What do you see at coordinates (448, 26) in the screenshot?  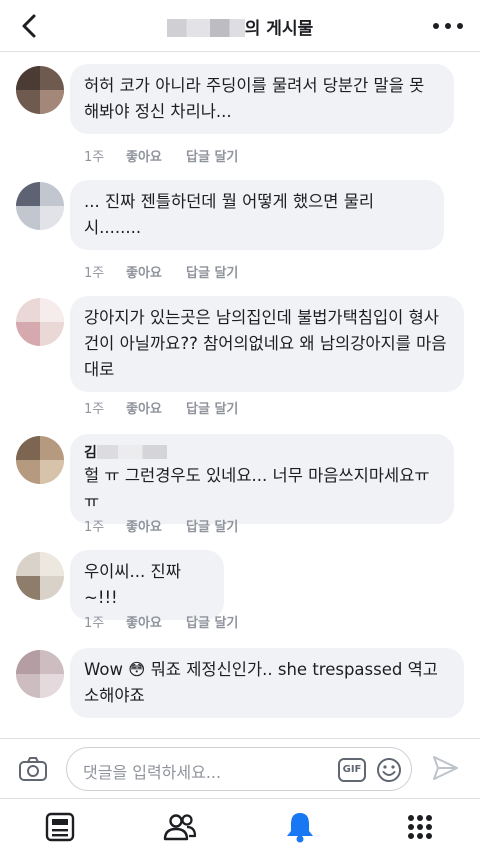 I see `more-dots-icon` at bounding box center [448, 26].